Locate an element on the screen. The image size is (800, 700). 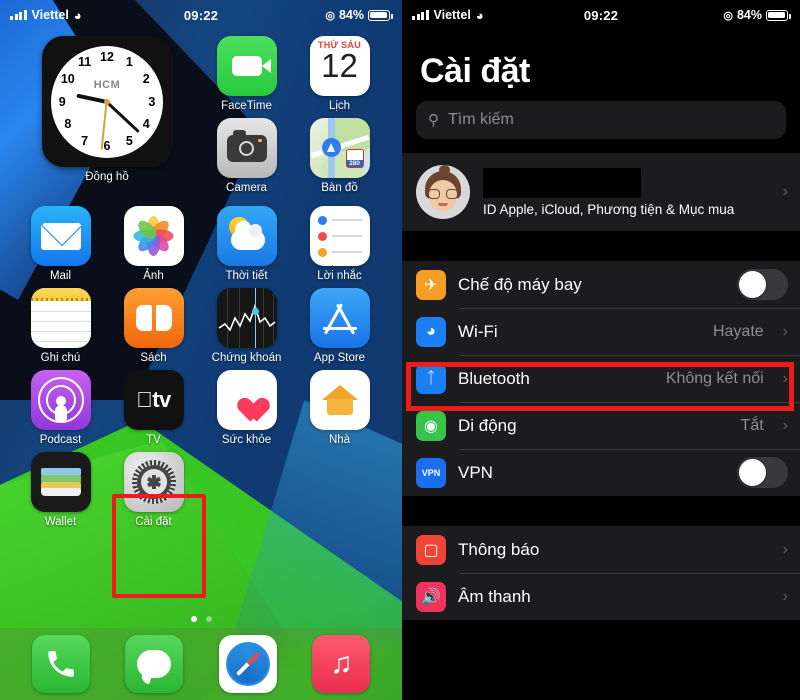
clock-widget-cell: HCM 12 1 2 3 4 5 6 7 8 9 10 11 Đồng hồ is located at coordinates (107, 118).